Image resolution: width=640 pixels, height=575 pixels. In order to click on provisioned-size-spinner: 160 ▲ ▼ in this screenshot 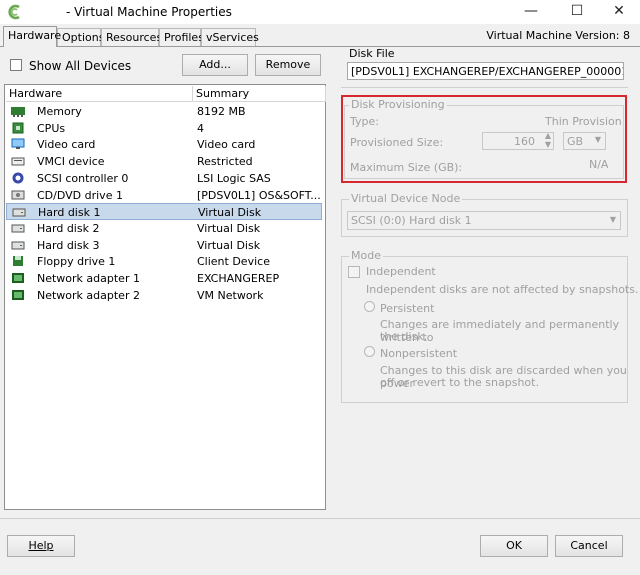, I will do `click(518, 140)`.